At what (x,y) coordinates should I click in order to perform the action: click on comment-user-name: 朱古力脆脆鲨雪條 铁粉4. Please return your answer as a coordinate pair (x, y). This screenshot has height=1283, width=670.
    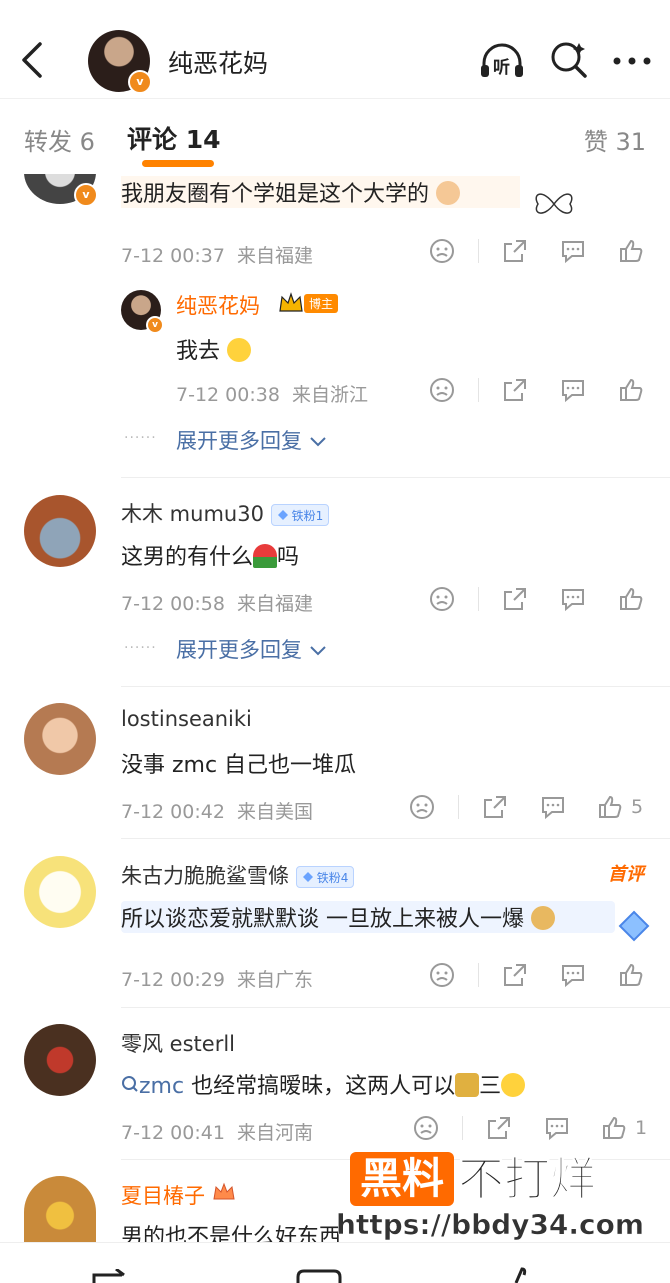
    Looking at the image, I should click on (238, 875).